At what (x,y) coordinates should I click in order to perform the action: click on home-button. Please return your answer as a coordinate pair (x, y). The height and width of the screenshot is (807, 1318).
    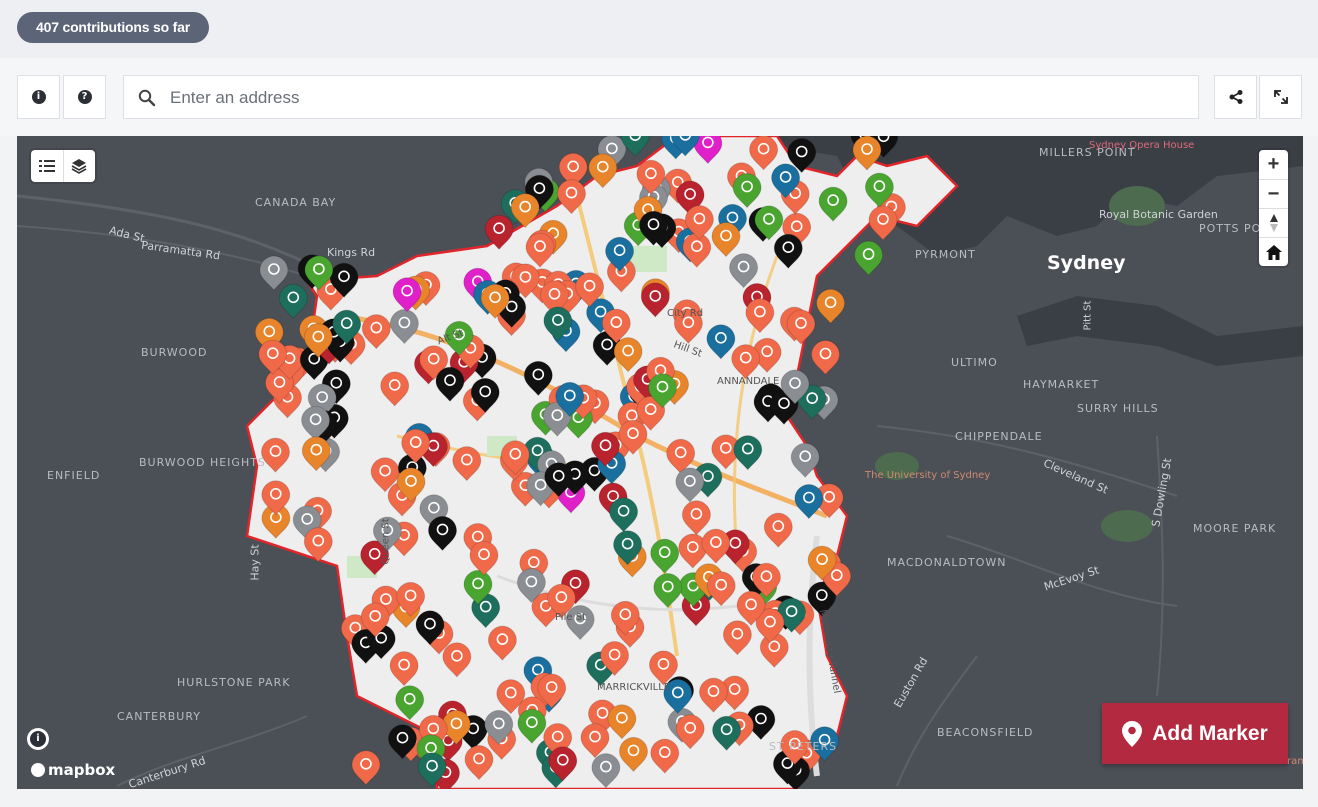
    Looking at the image, I should click on (1273, 251).